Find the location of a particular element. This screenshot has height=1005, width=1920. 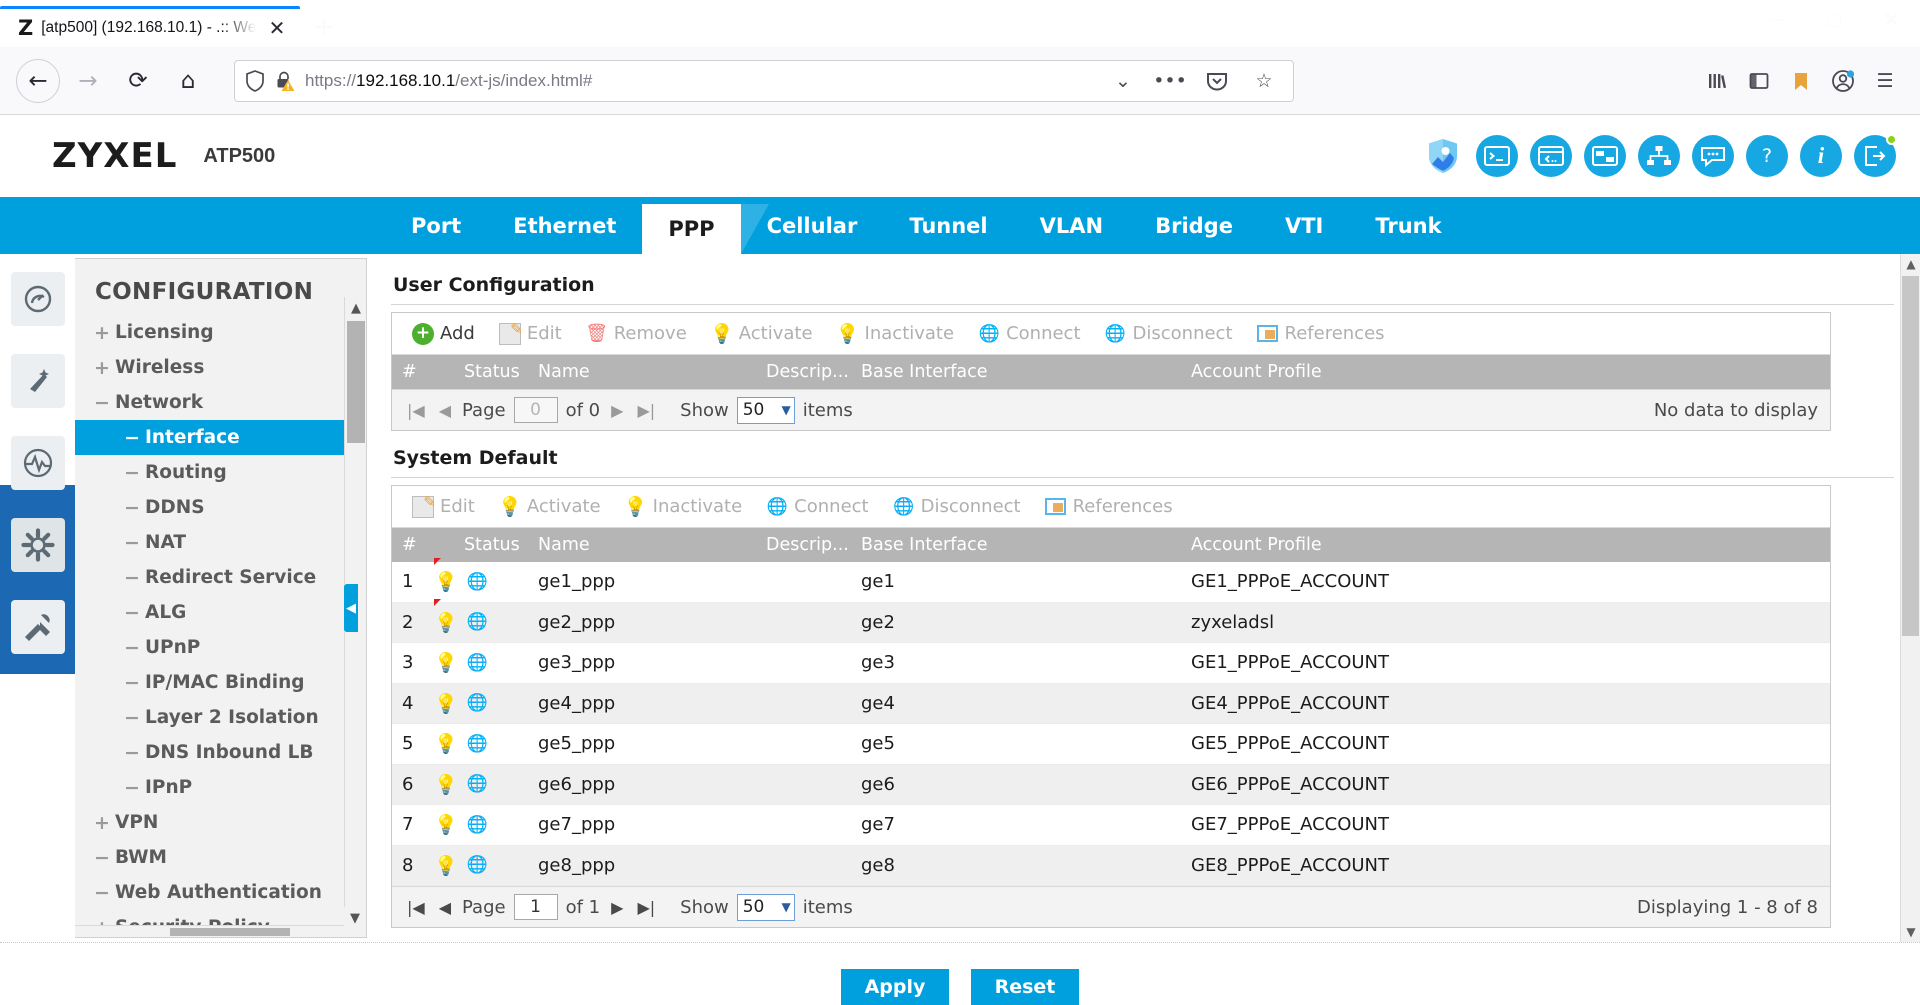

web-console-icon is located at coordinates (1551, 156).